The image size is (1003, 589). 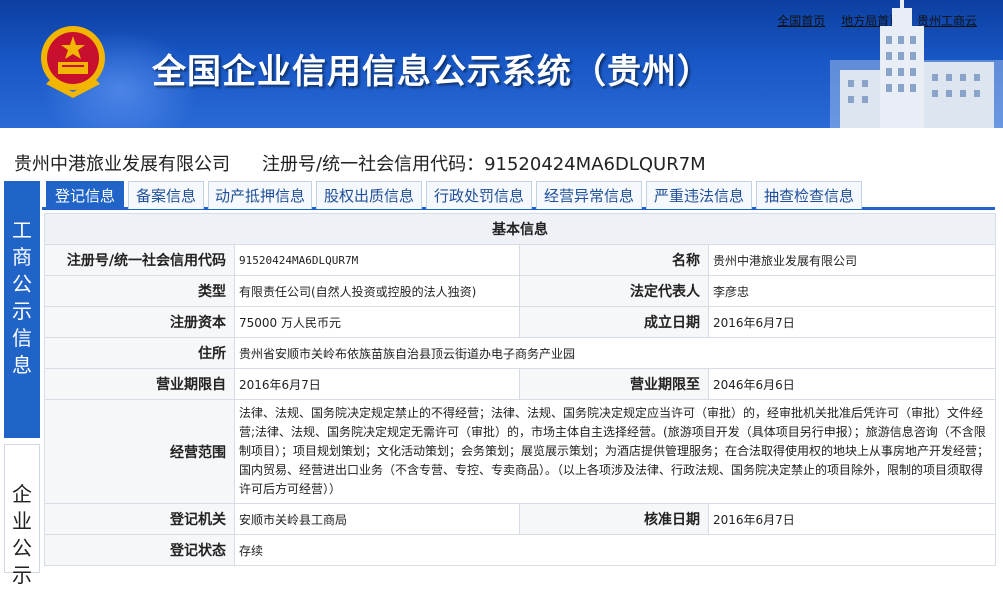 What do you see at coordinates (852, 384) in the screenshot?
I see `term-to-value: 2046年6月6日` at bounding box center [852, 384].